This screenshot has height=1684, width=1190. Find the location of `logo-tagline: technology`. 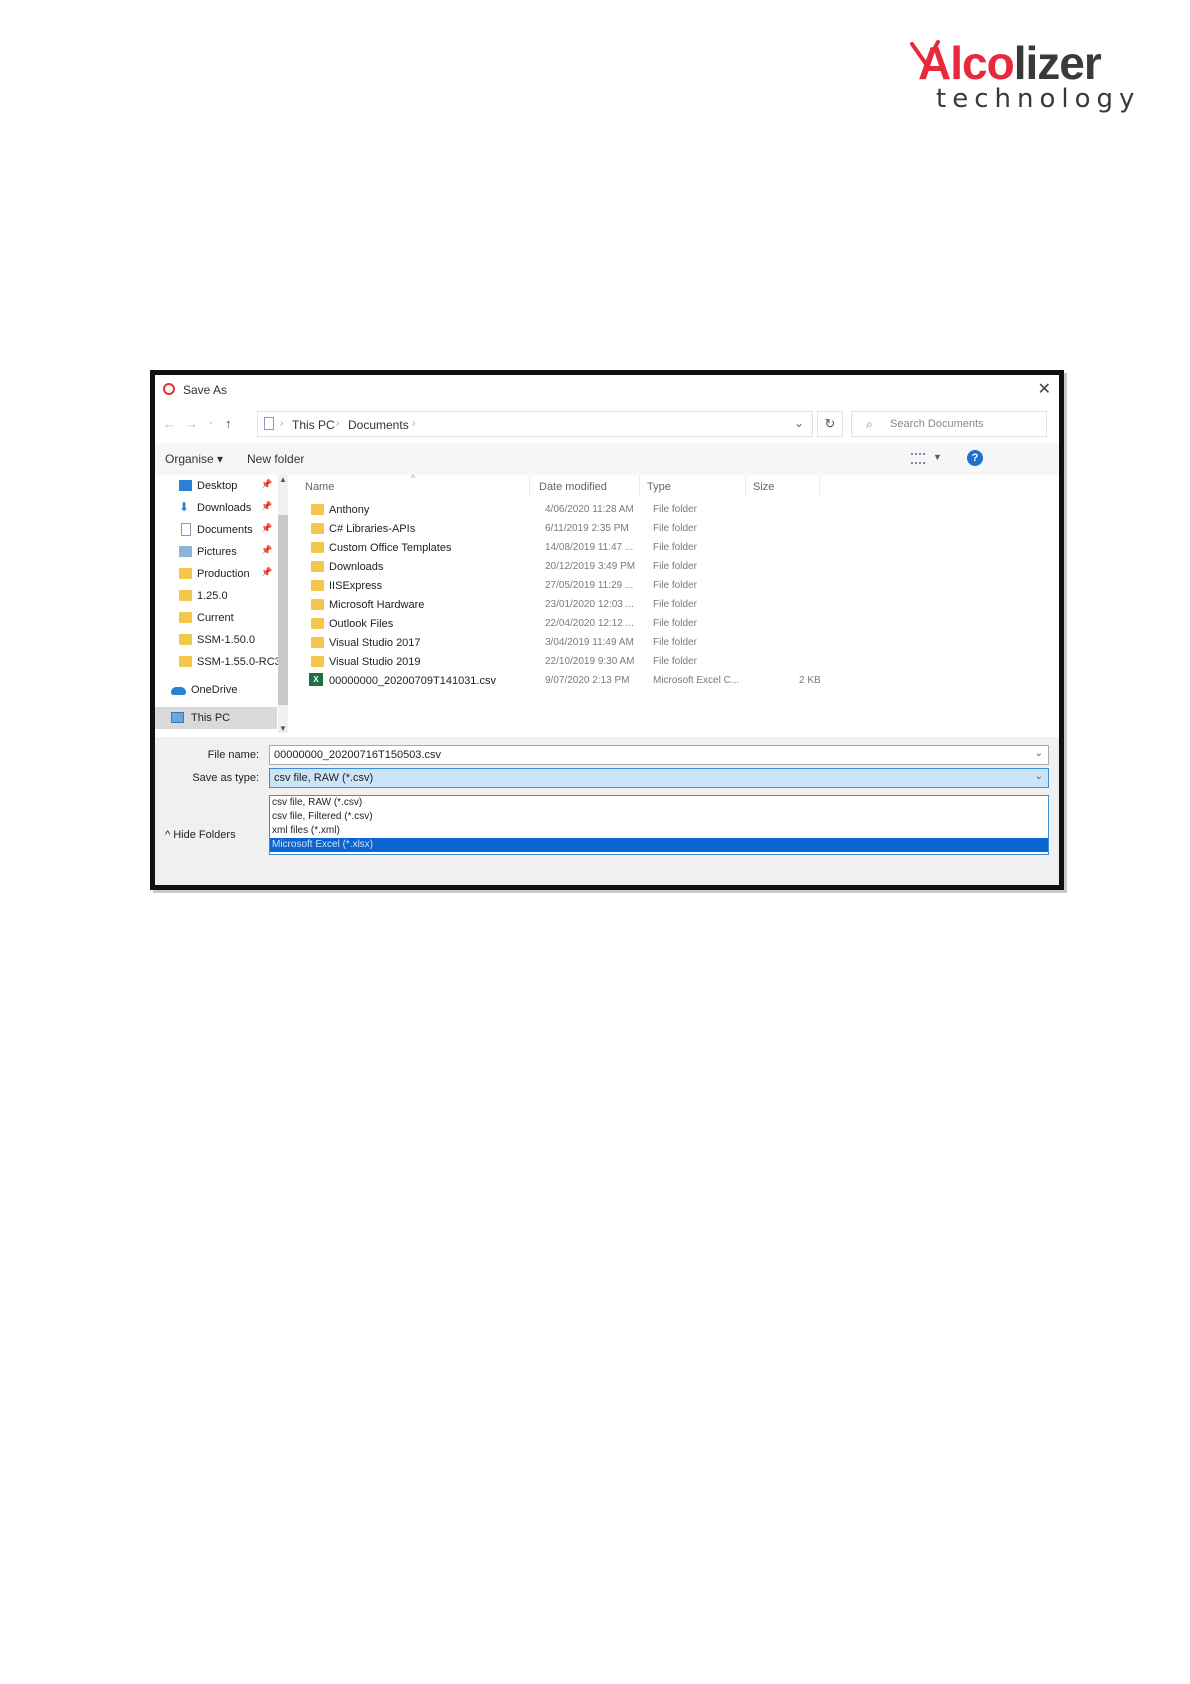

logo-tagline: technology is located at coordinates (1038, 99).